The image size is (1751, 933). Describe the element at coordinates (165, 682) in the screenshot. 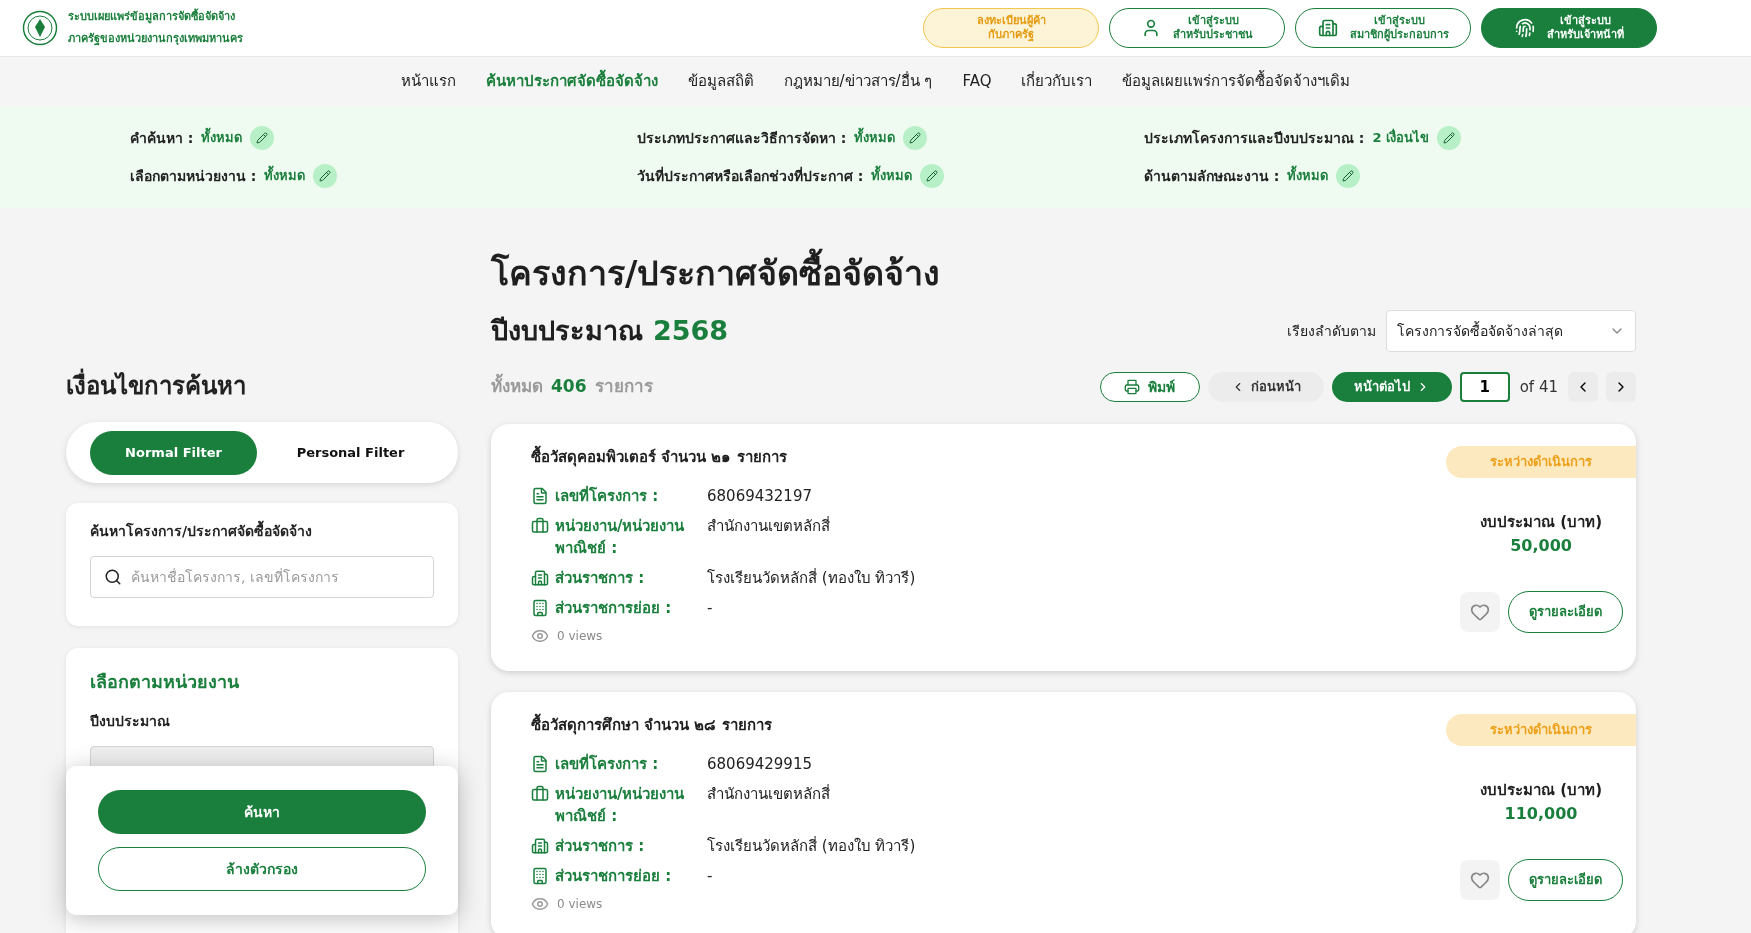

I see `section-title: เลือกตามหน่วยงาน` at that location.